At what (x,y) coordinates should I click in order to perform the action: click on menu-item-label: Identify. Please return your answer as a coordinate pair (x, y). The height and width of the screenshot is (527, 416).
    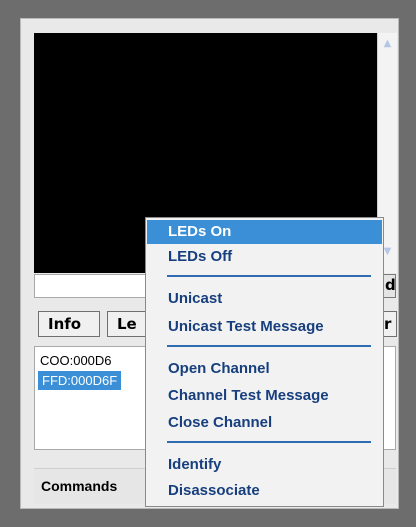
    Looking at the image, I should click on (195, 464).